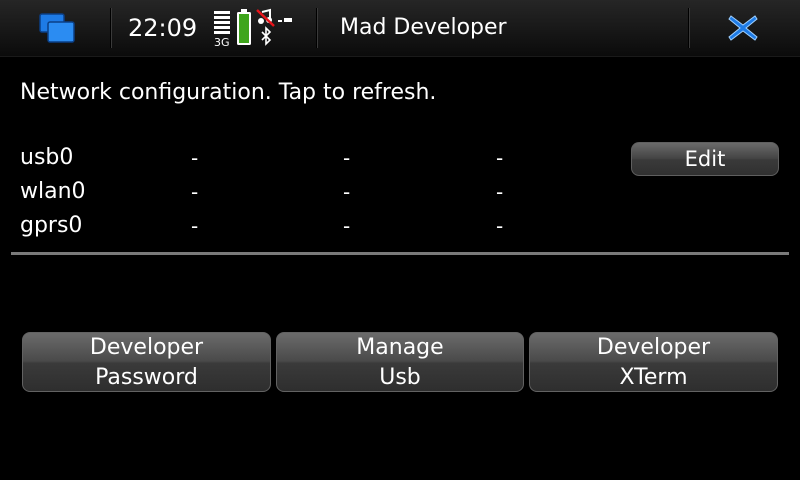 Image resolution: width=800 pixels, height=480 pixels. Describe the element at coordinates (400, 362) in the screenshot. I see `manage-usb-button: Manage Usb` at that location.